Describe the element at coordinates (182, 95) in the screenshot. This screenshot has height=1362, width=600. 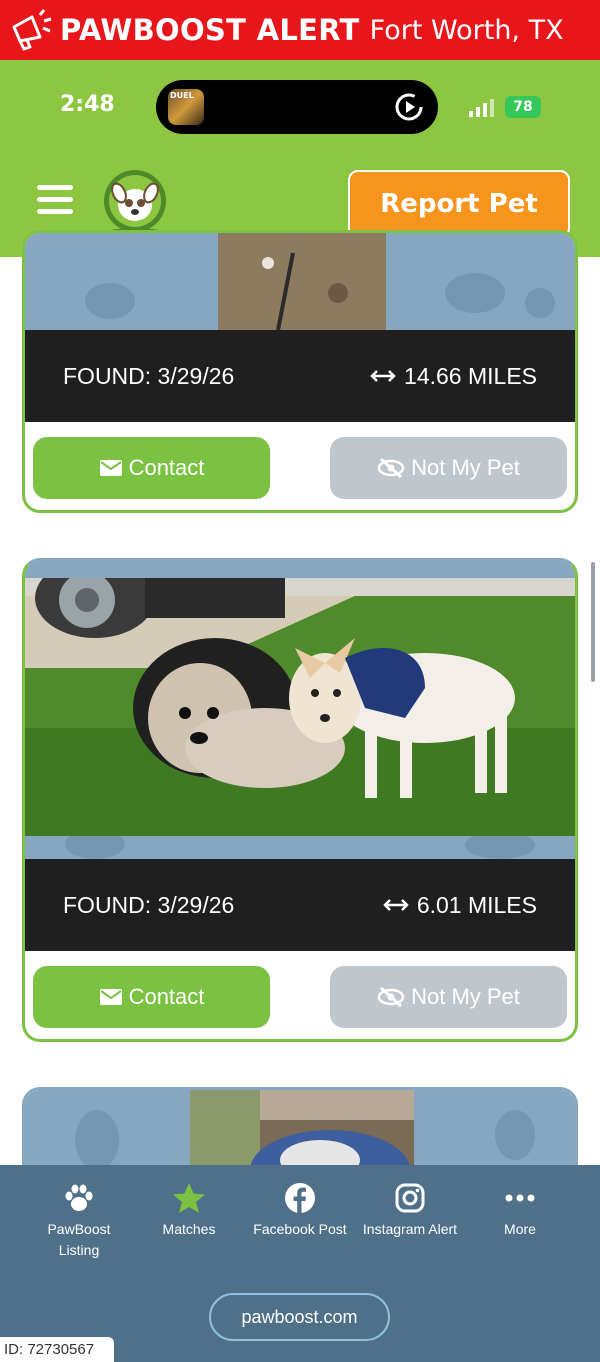
I see `now-playing-thumb-text: DUEL` at that location.